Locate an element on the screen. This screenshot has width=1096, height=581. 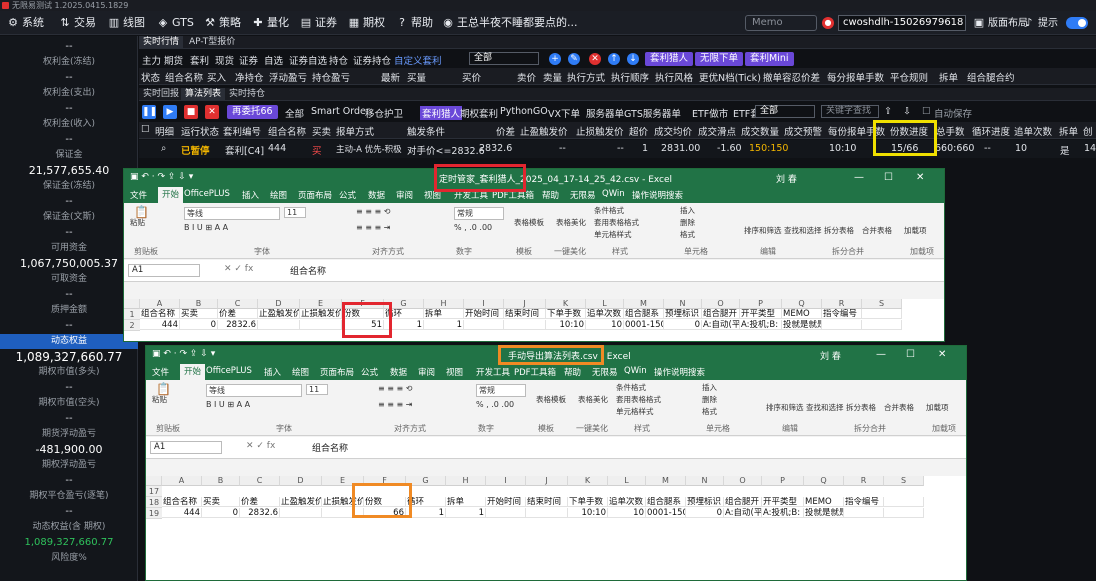
filter-spot: 现货 is located at coordinates (224, 60).